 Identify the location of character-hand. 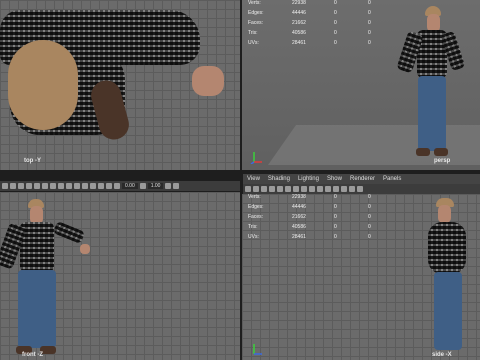
(208, 81).